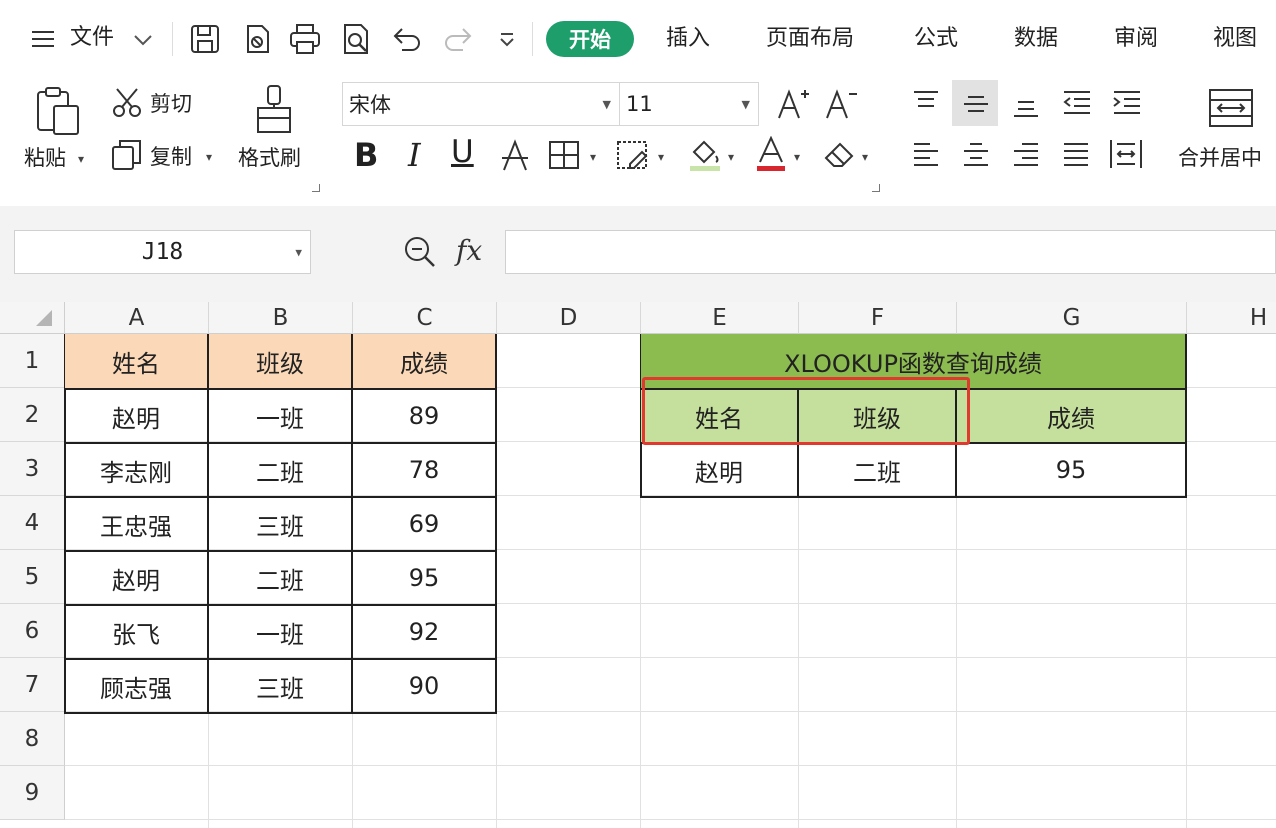  I want to click on scissors-icon, so click(127, 103).